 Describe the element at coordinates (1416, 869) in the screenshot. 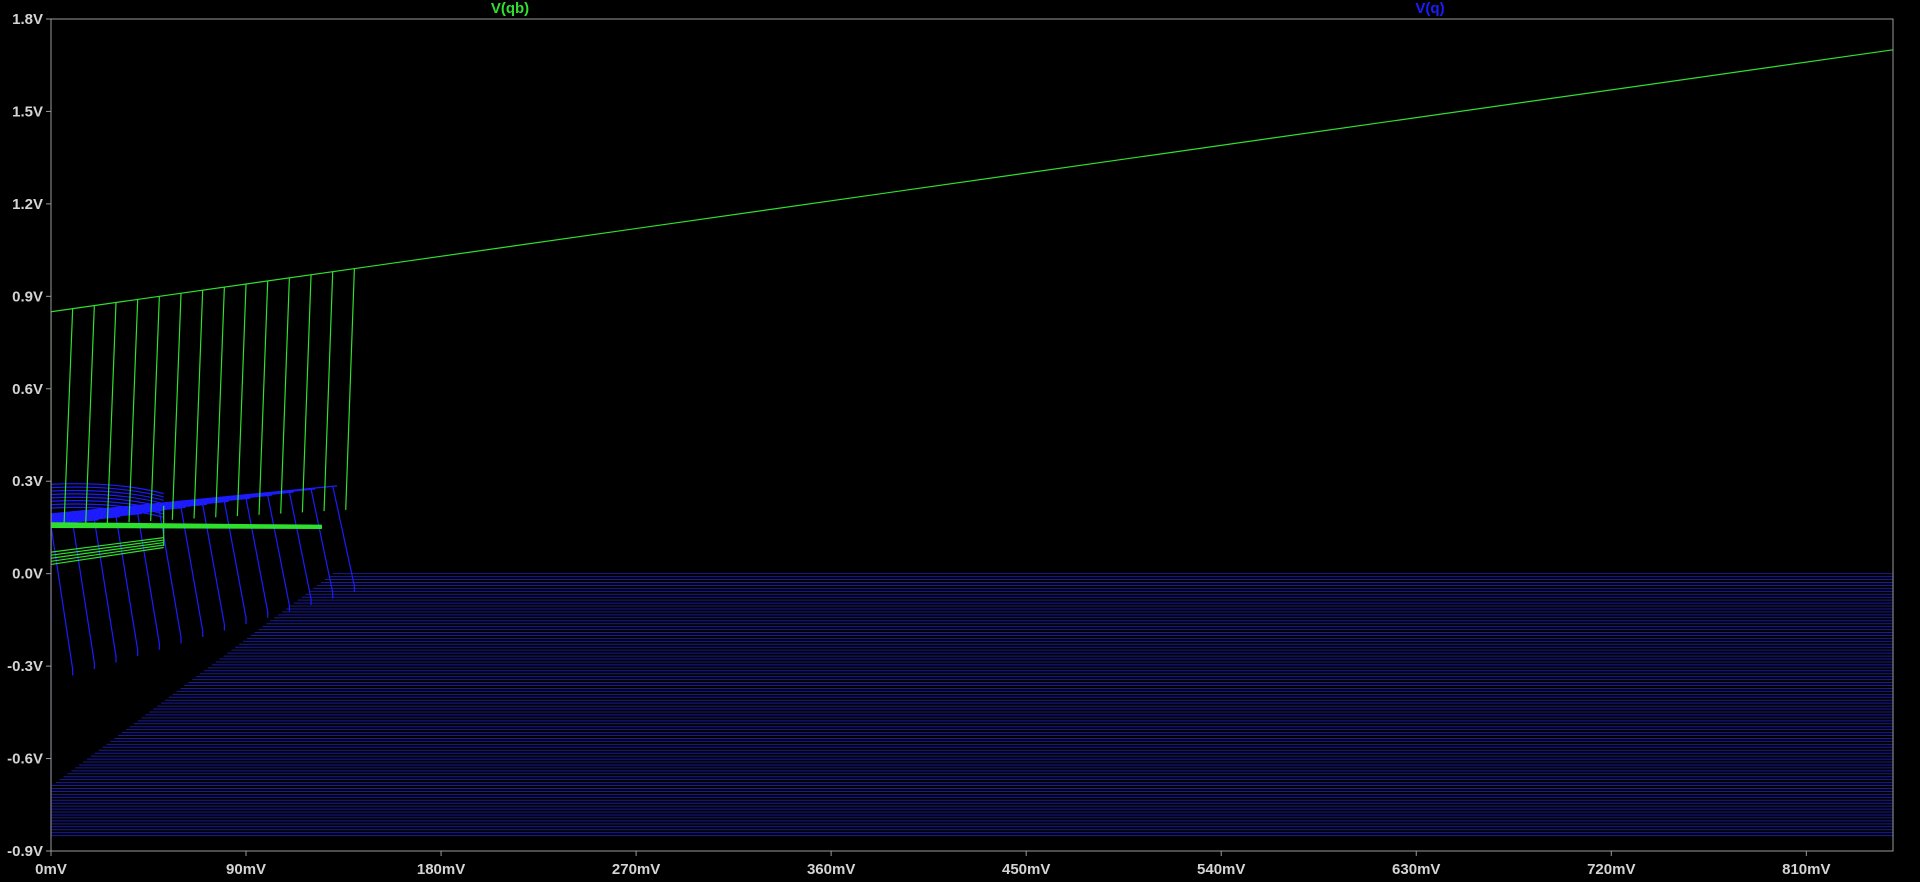

I see `x-tick-label: 630mV` at that location.